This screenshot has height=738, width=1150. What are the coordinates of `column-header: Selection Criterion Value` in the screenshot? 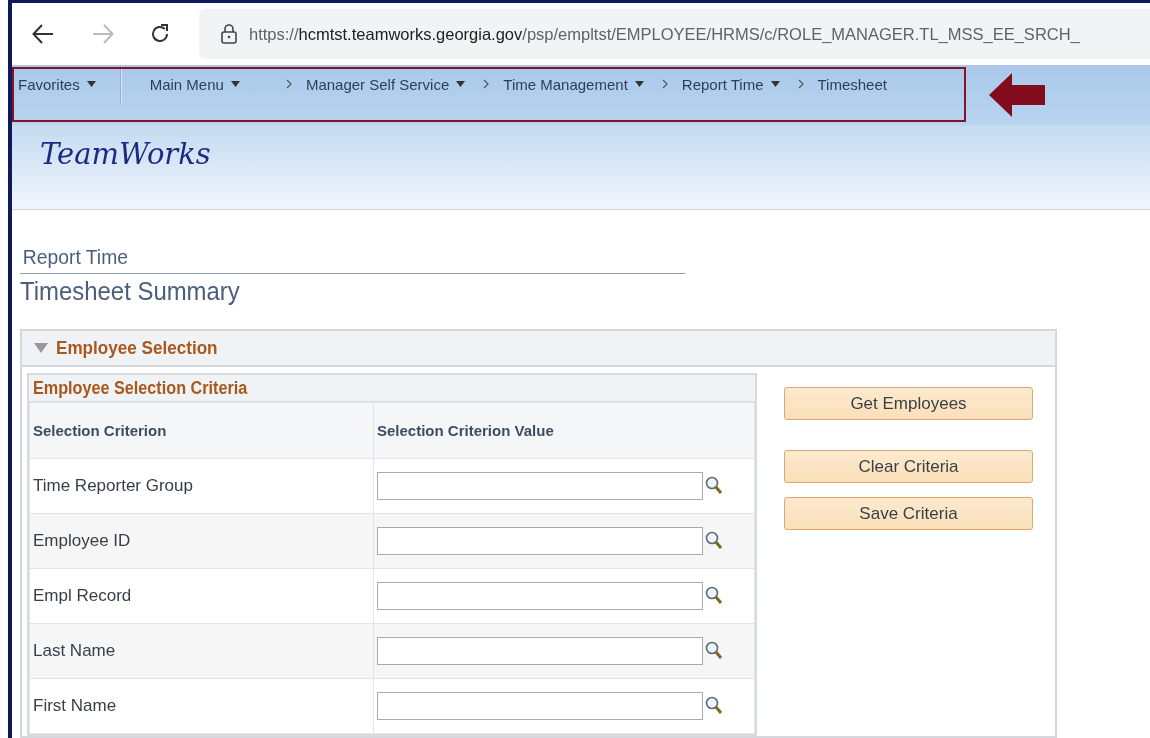 It's located at (564, 430).